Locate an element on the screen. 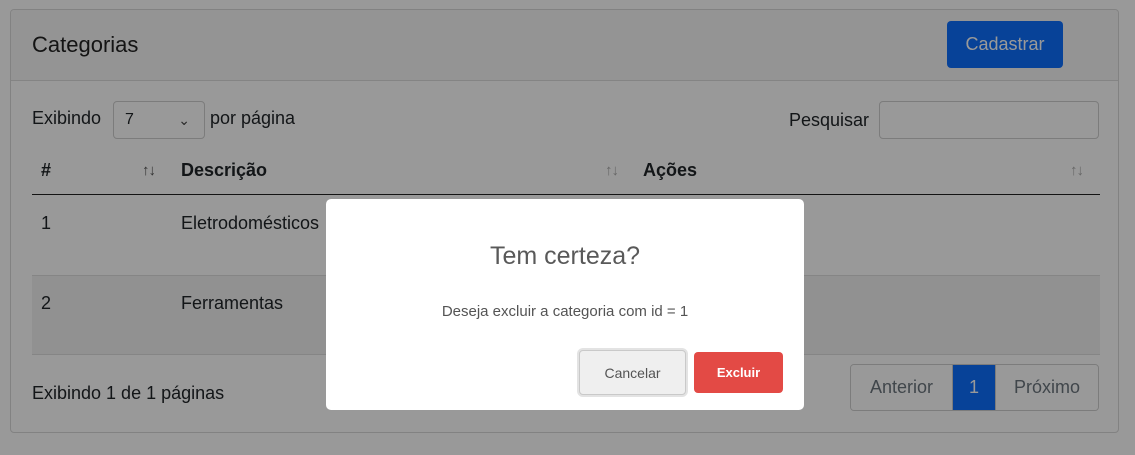  delete-button: Excluir is located at coordinates (738, 372).